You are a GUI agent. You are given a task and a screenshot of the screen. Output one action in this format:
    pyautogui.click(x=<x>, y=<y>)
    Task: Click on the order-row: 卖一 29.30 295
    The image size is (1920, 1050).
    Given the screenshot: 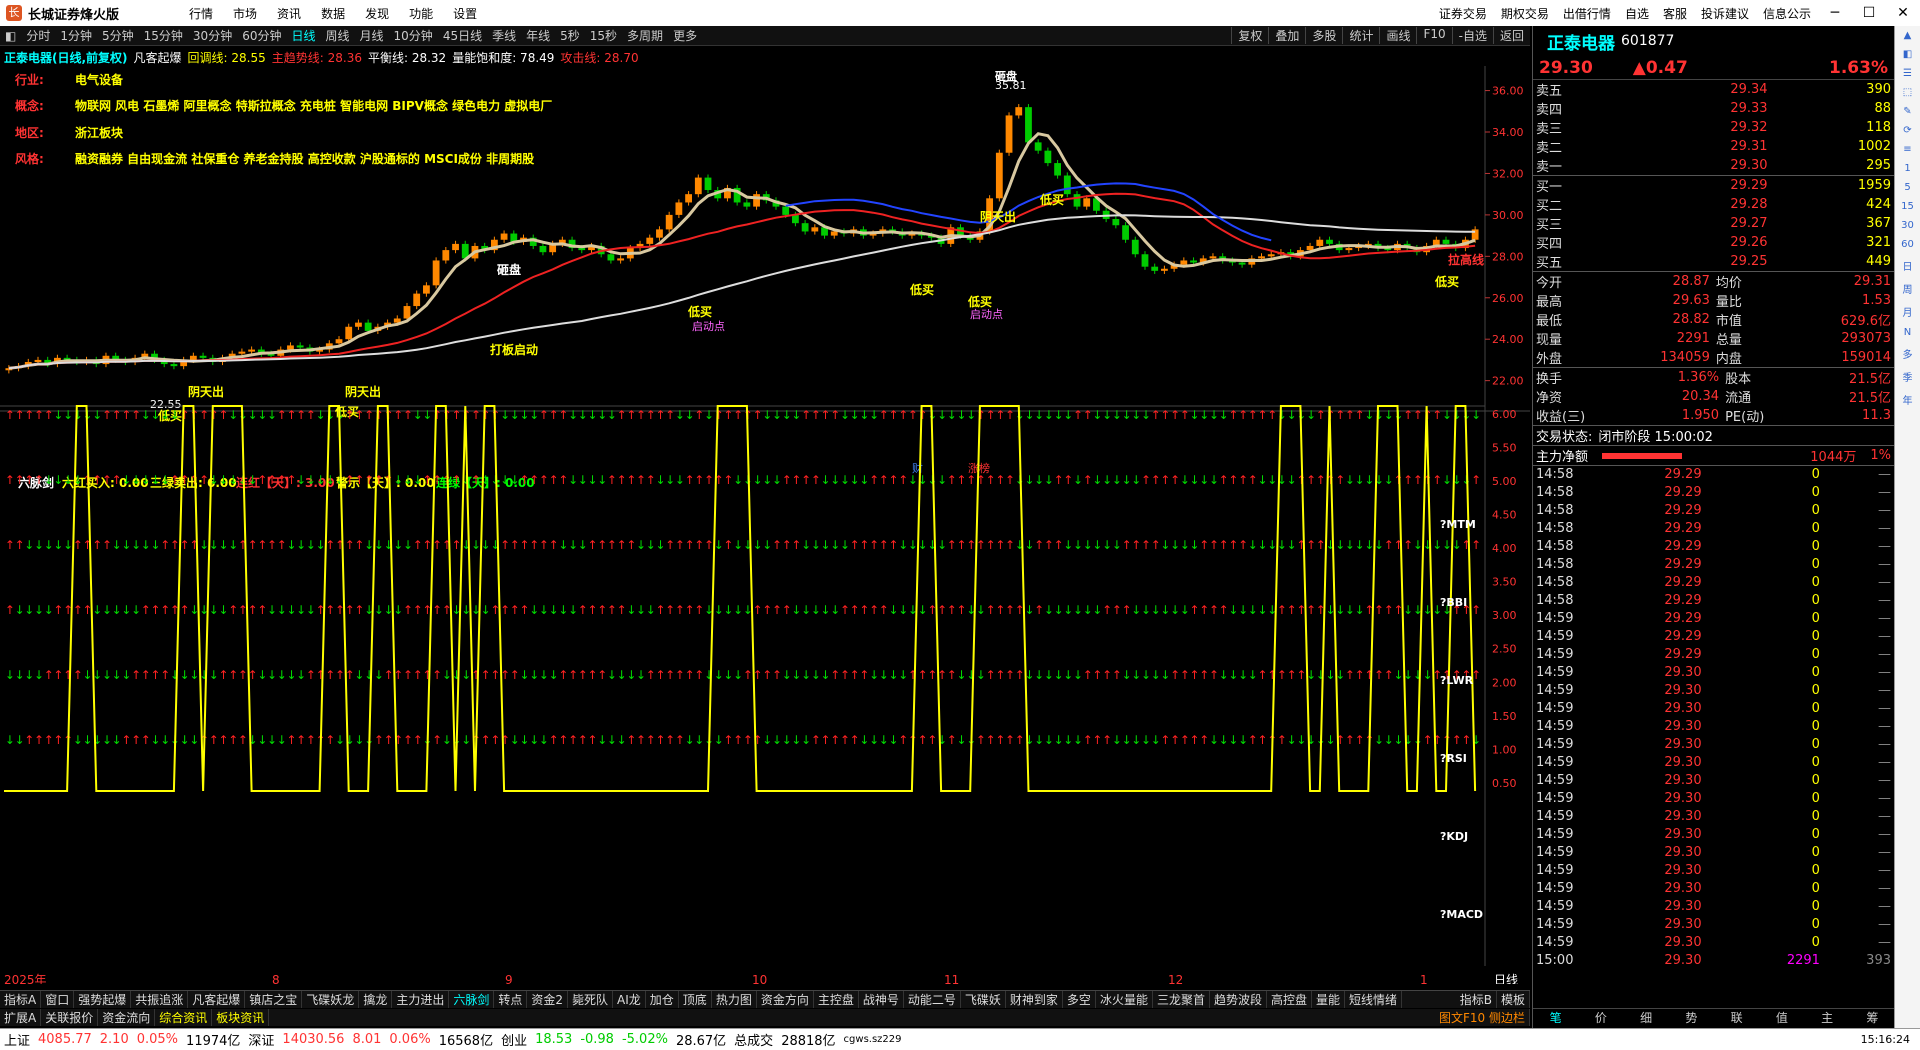 What is the action you would take?
    pyautogui.click(x=1713, y=165)
    